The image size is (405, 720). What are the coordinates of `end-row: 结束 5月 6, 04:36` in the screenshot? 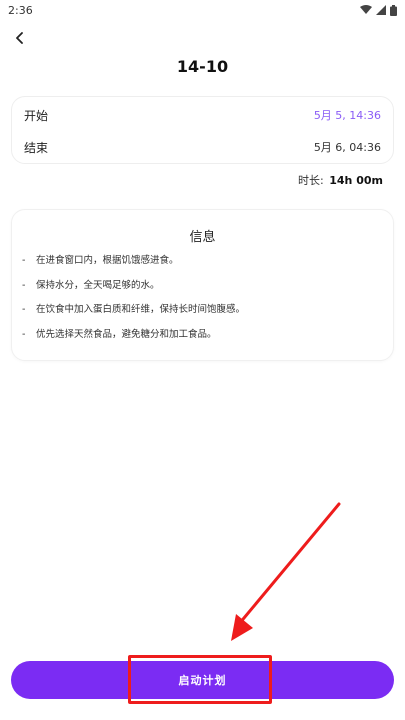 It's located at (202, 147).